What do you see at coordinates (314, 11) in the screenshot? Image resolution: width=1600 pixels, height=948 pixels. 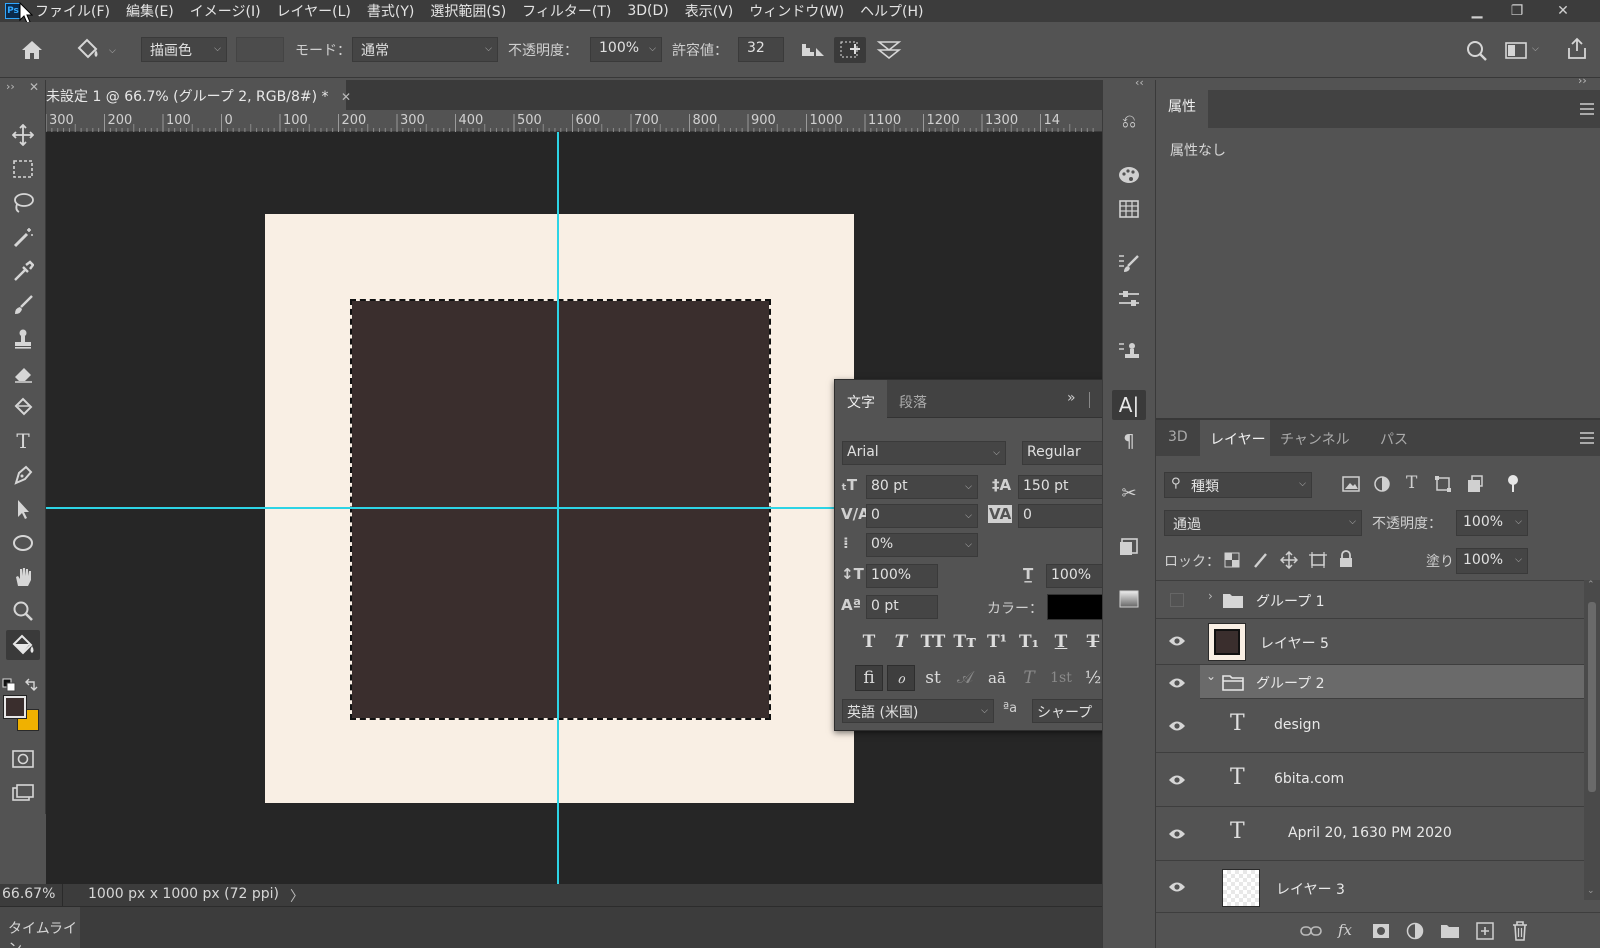 I see `menu-layer: レイヤー(L)` at bounding box center [314, 11].